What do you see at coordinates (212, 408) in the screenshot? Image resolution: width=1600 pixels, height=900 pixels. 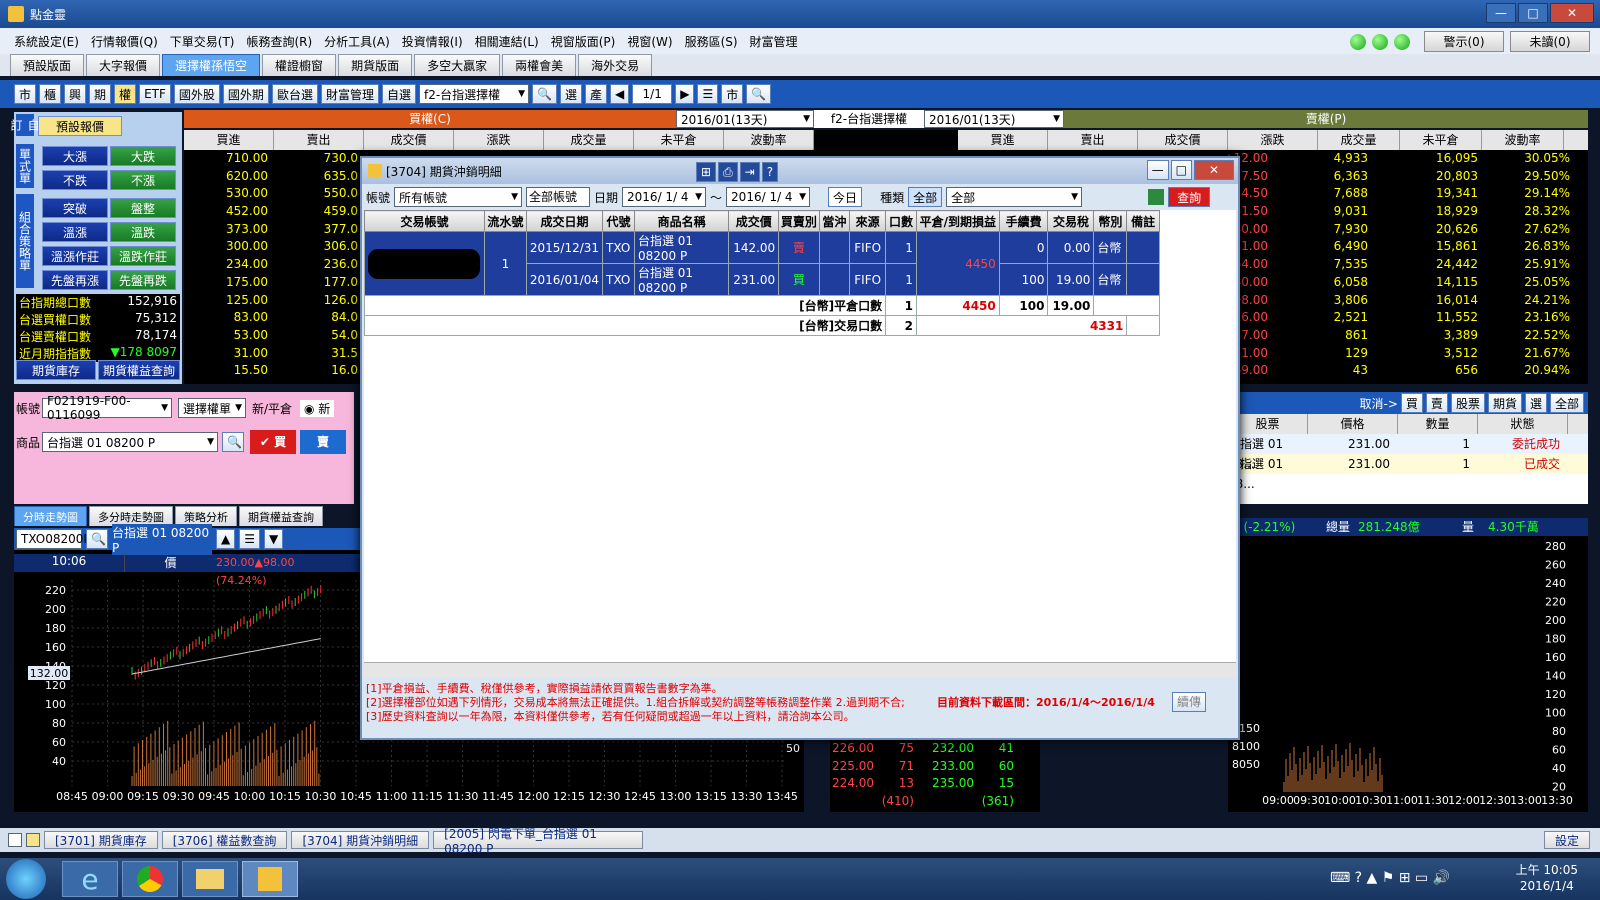 I see `order-type-select: 選擇權單` at bounding box center [212, 408].